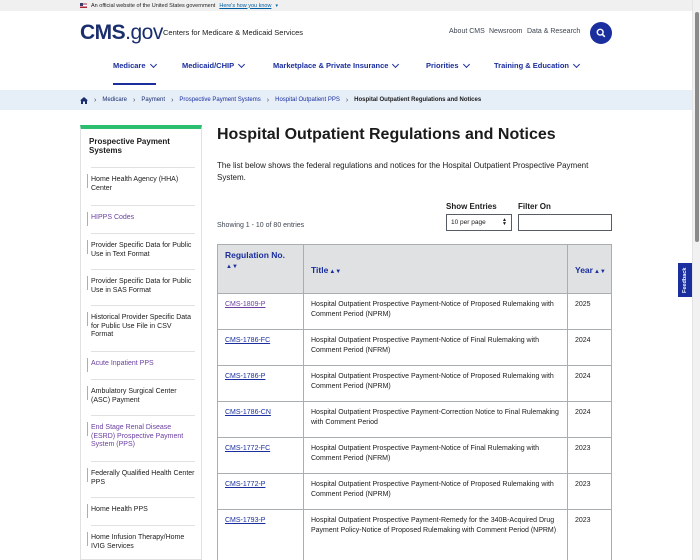  What do you see at coordinates (261, 383) in the screenshot?
I see `cell-regulation: CMS-1786-P` at bounding box center [261, 383].